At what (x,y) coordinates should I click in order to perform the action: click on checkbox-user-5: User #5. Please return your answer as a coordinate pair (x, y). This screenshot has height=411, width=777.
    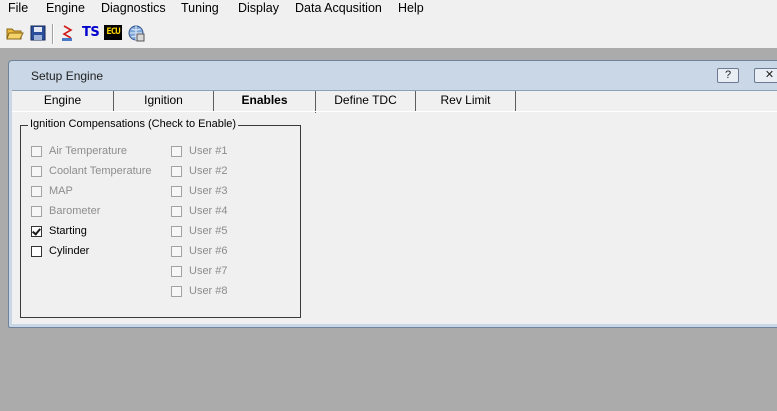
    Looking at the image, I should click on (199, 231).